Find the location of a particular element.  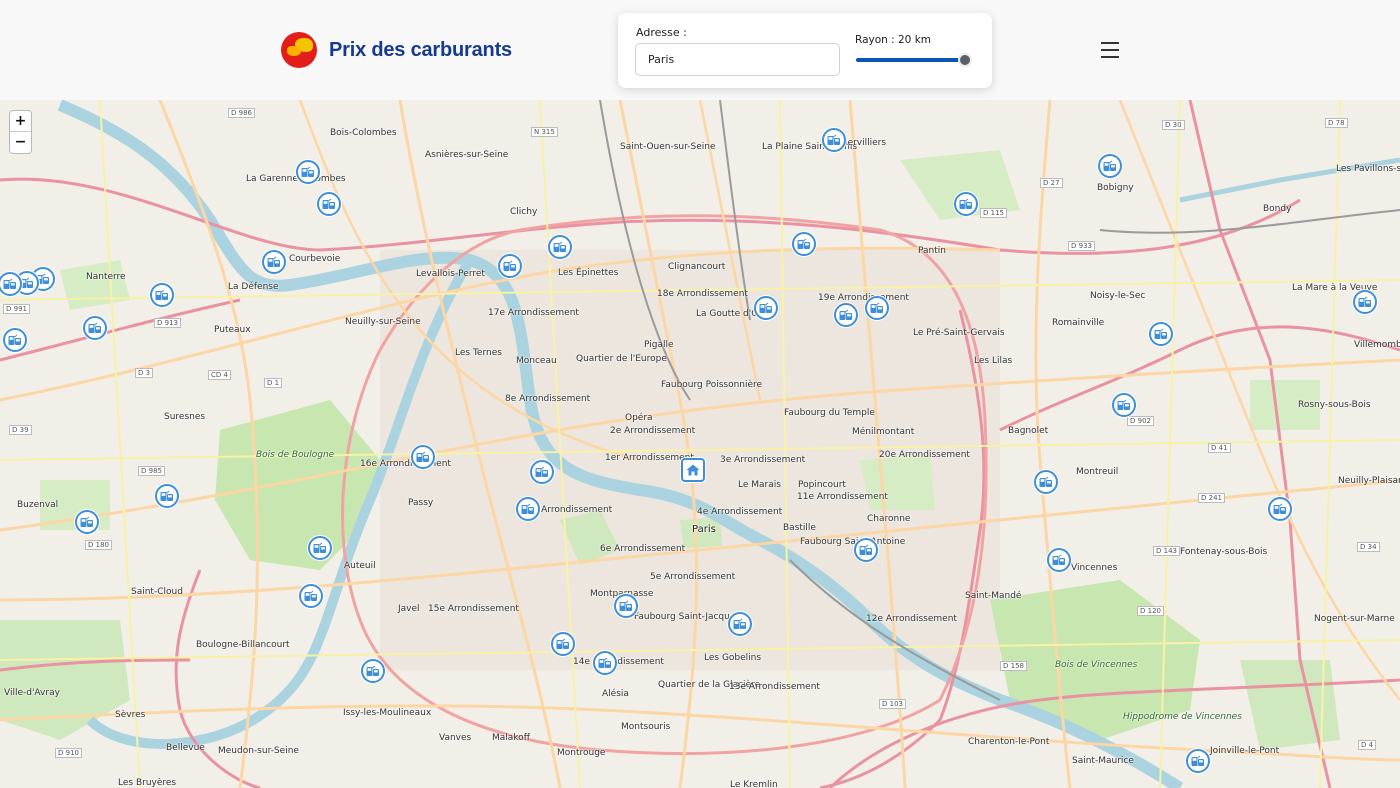

road-number-badge: D 158 is located at coordinates (1013, 666).